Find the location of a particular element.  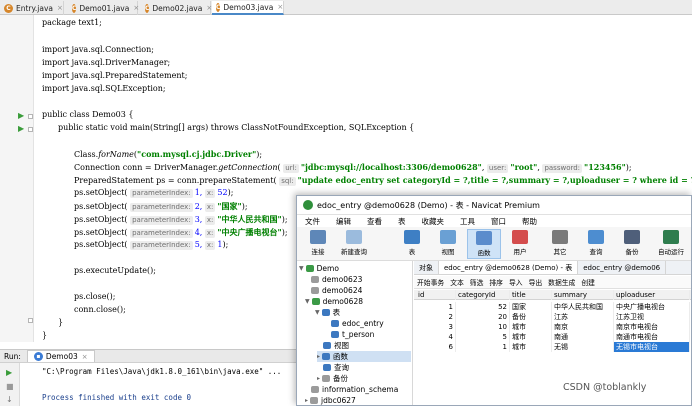

filter-button: 筛选 is located at coordinates (477, 282).